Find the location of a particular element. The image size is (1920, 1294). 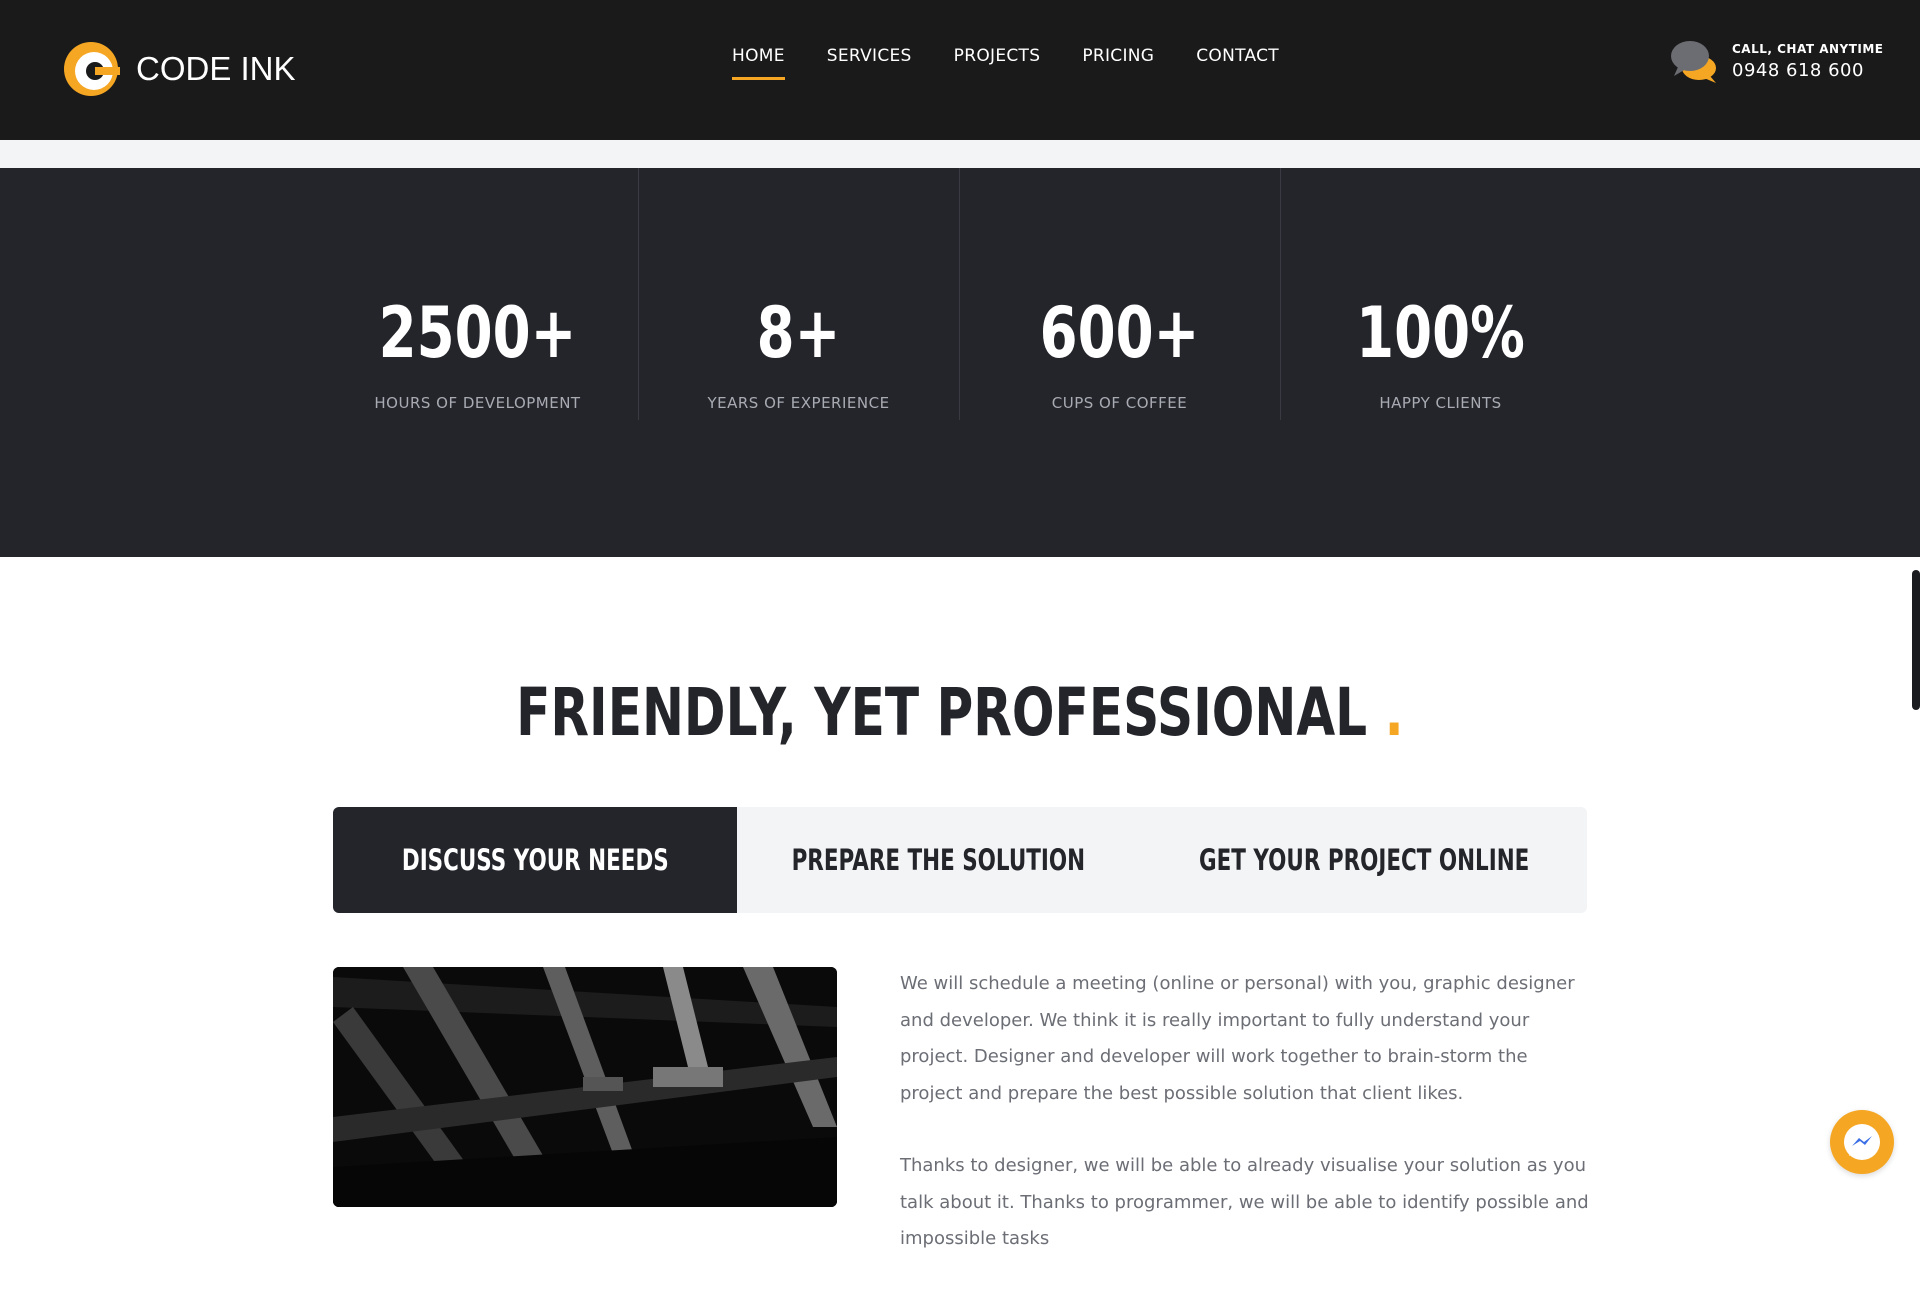

messenger-chat-button is located at coordinates (1862, 1142).